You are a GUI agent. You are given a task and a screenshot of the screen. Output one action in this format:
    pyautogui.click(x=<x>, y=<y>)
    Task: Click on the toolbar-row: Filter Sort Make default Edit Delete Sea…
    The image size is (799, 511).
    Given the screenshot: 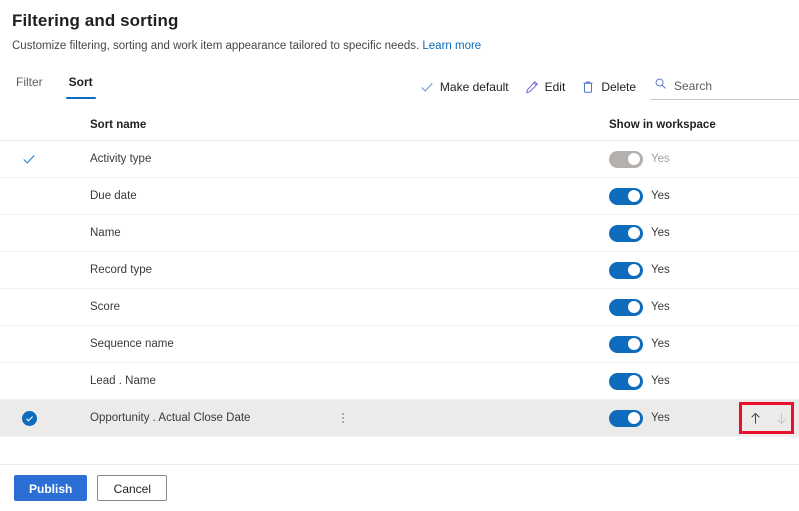 What is the action you would take?
    pyautogui.click(x=399, y=91)
    